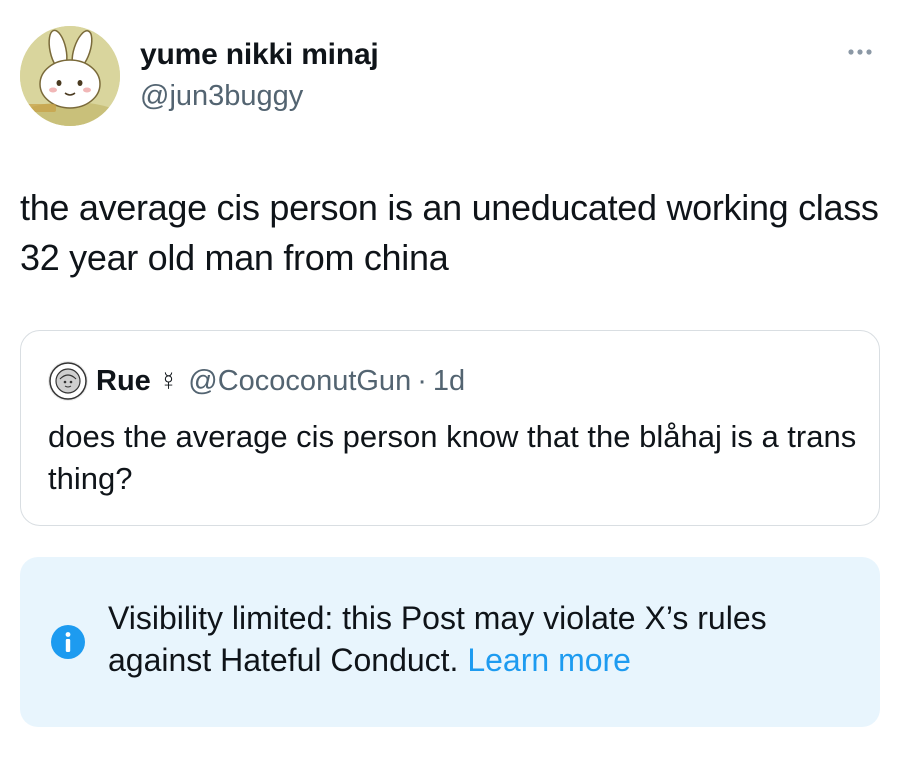  Describe the element at coordinates (549, 660) in the screenshot. I see `learn-more-link: Learn more` at that location.